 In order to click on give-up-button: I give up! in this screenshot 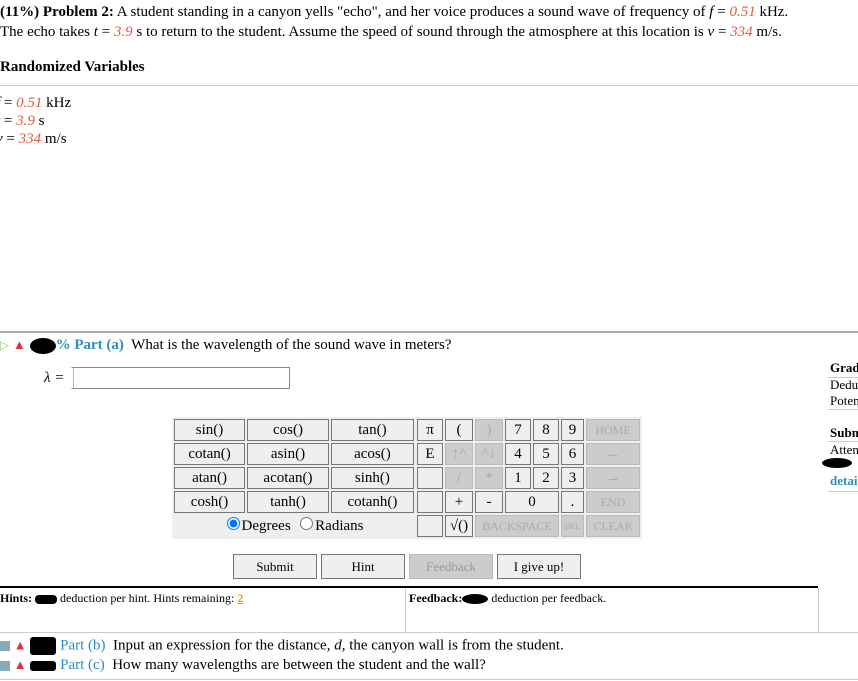, I will do `click(539, 566)`.